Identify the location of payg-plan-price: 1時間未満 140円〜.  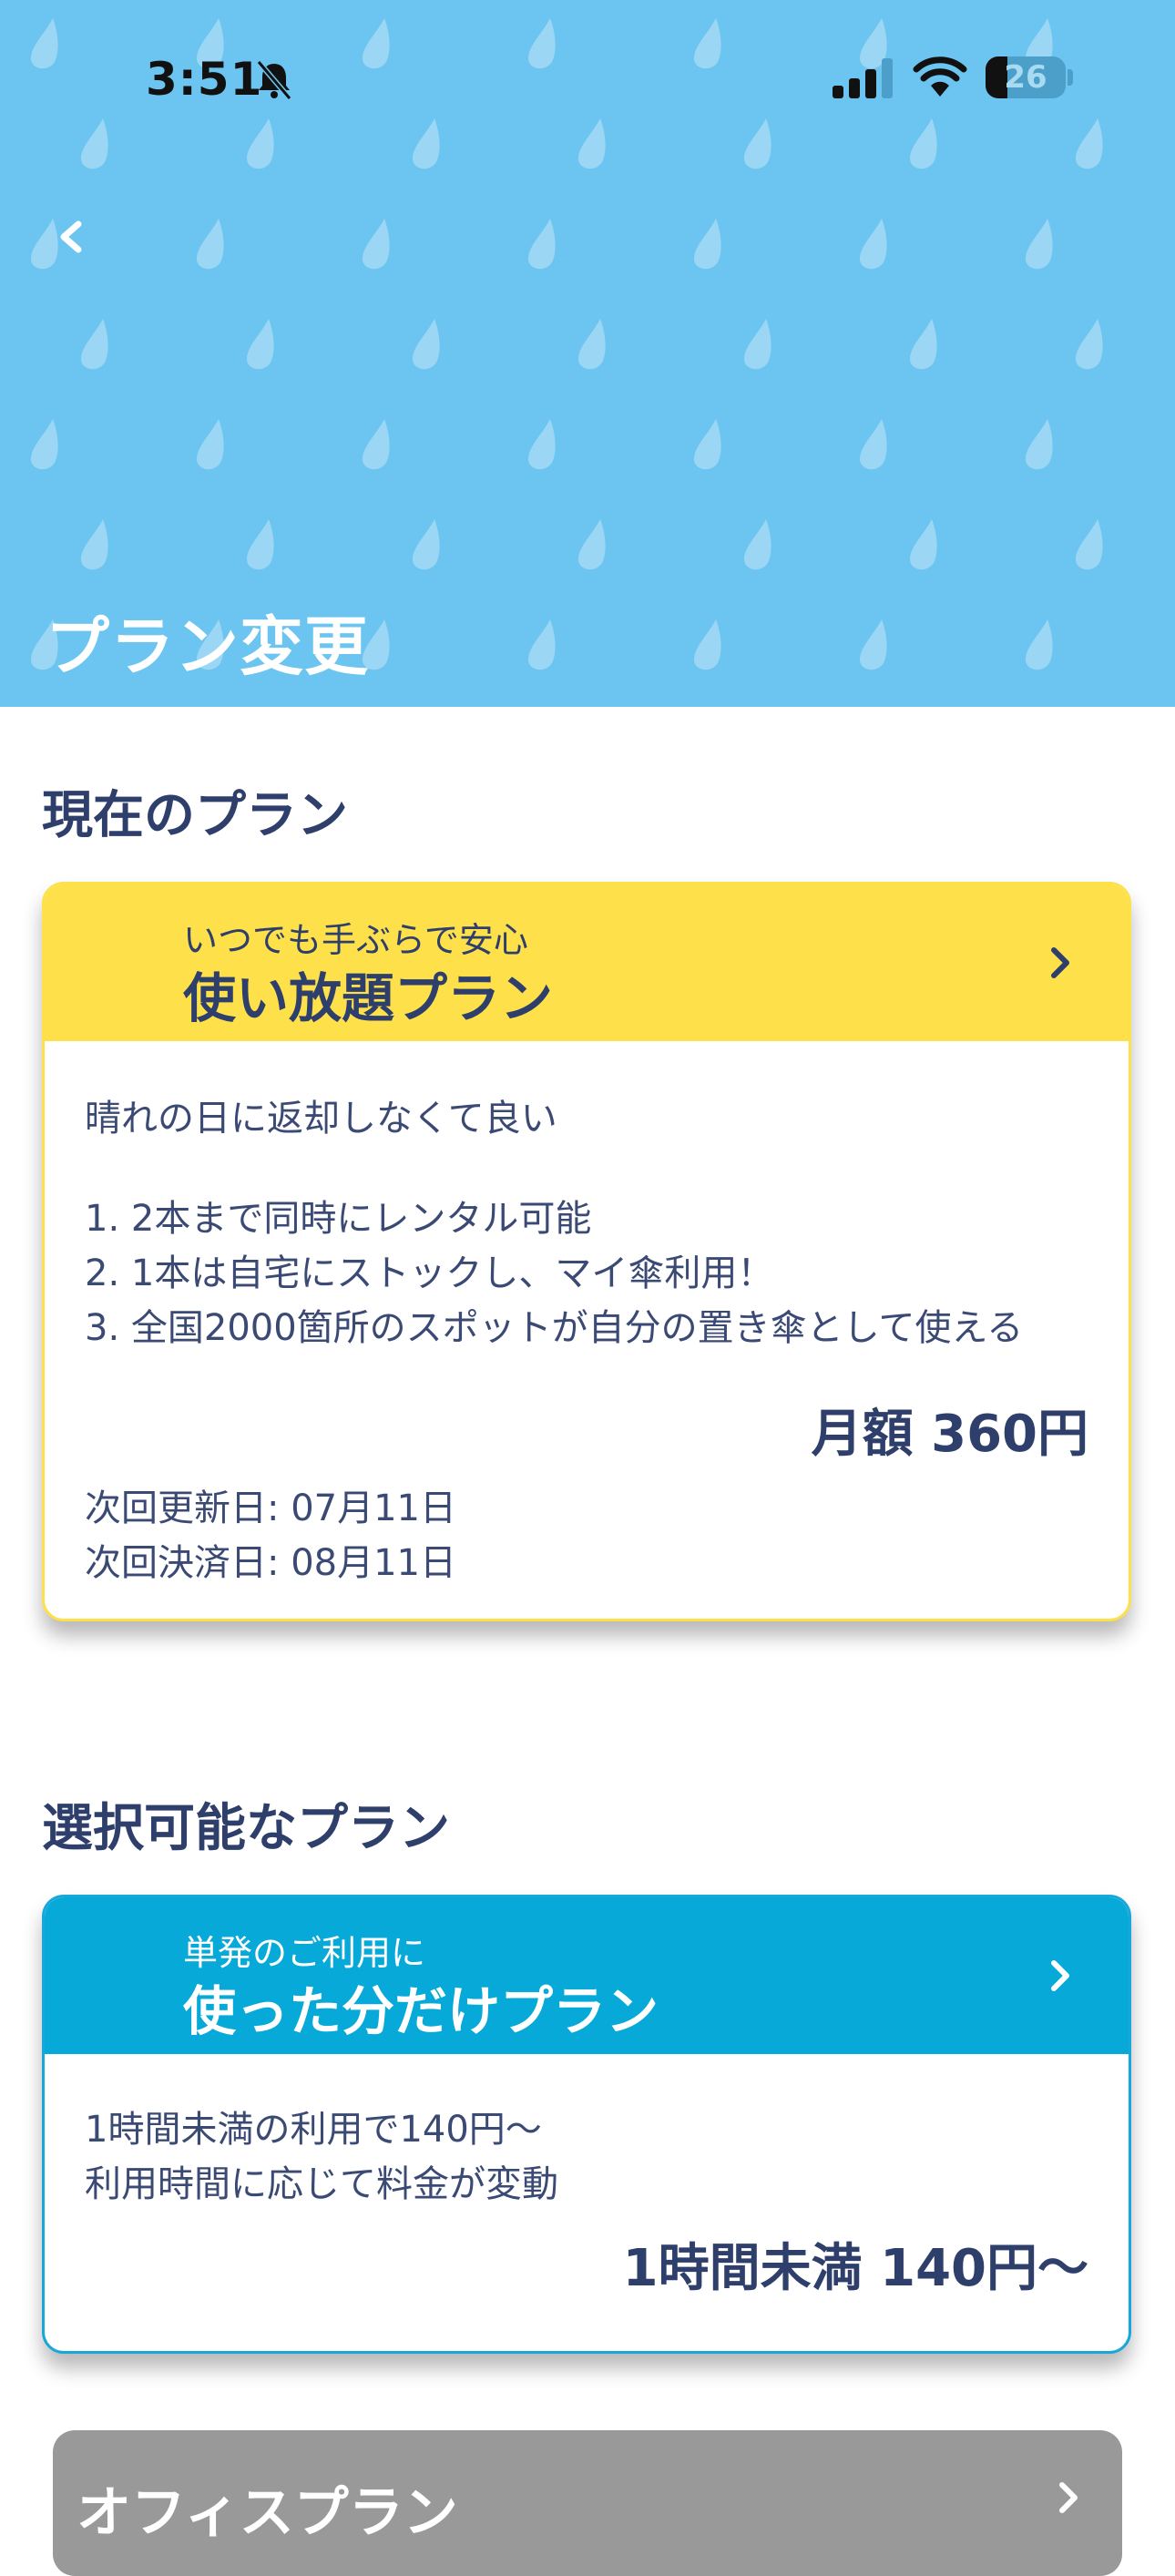
(855, 2268).